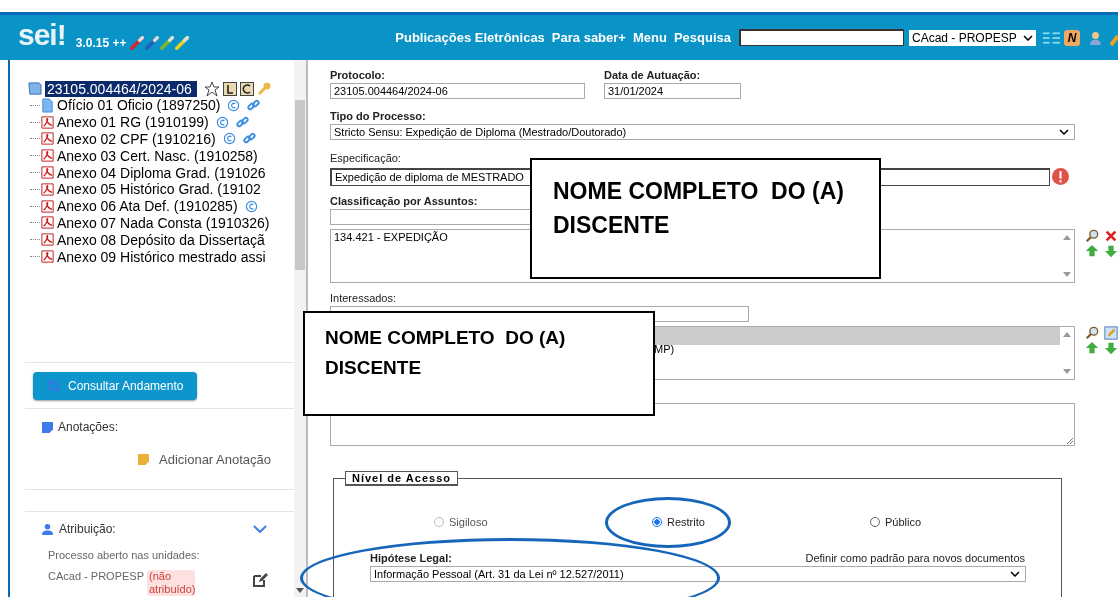  I want to click on version-label: 3.0.15 ++, so click(101, 42).